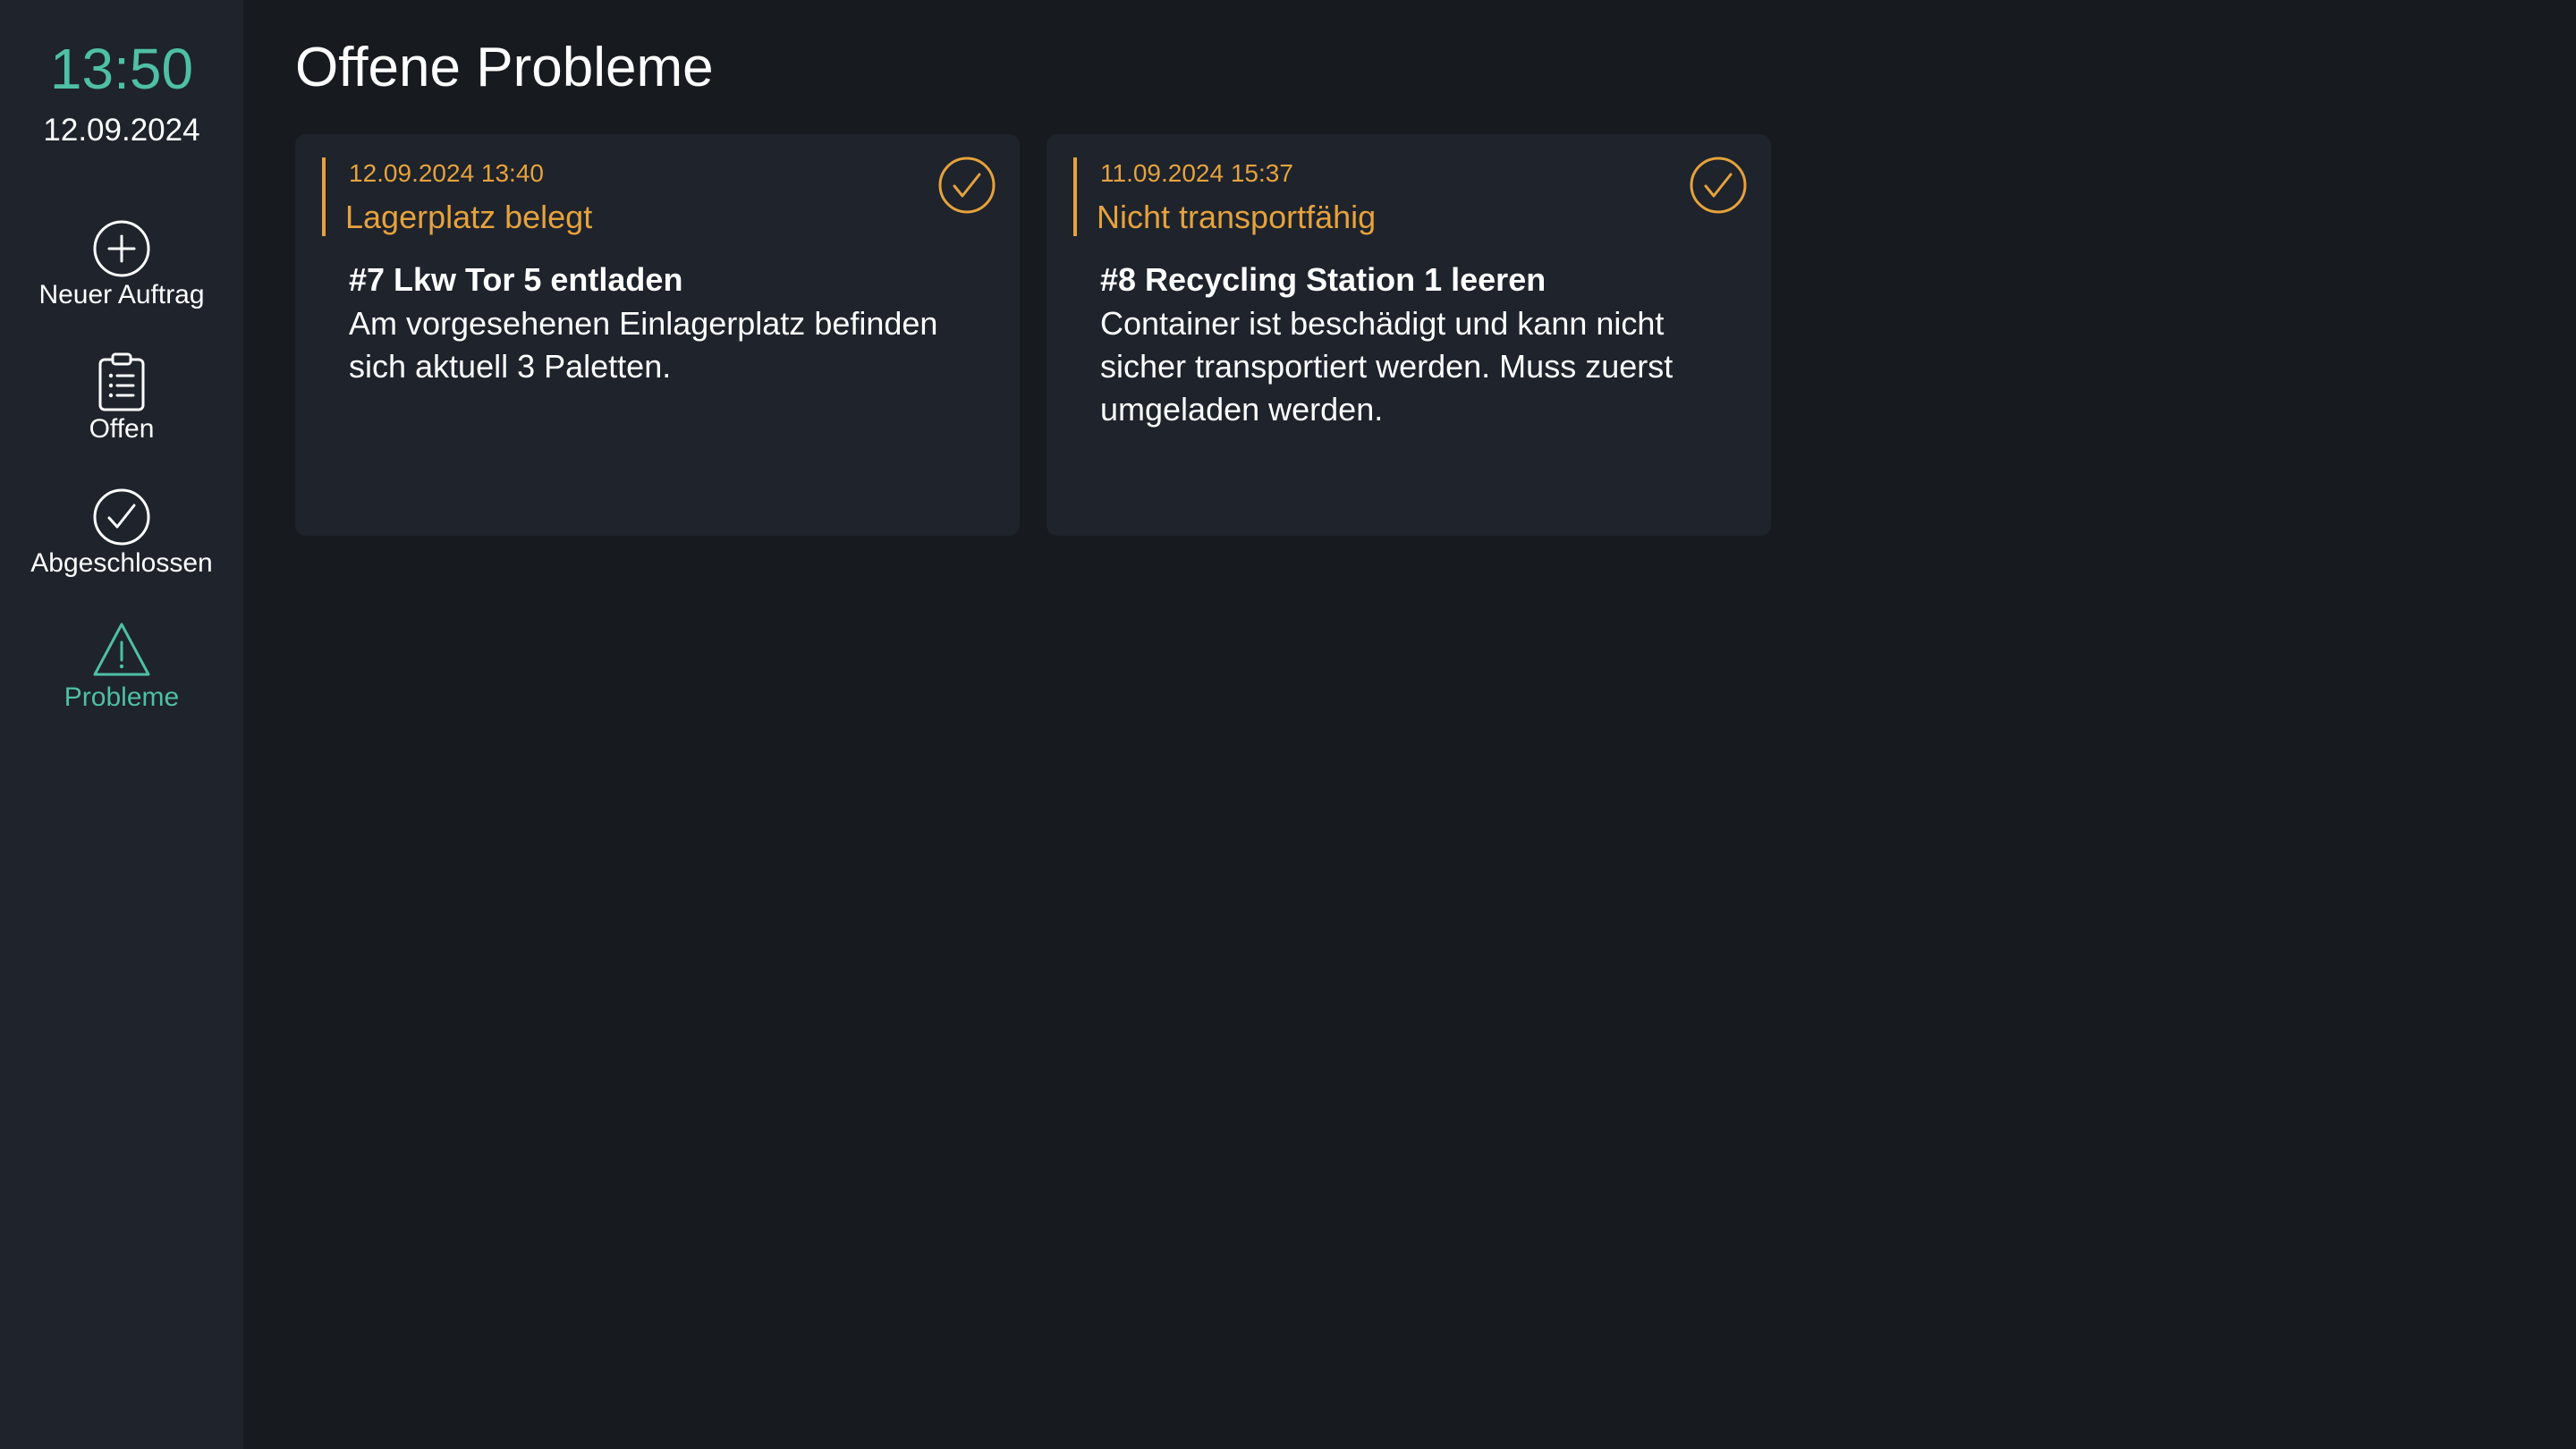 The width and height of the screenshot is (2576, 1449). I want to click on problem-timestamp: 11.09.2024 15:37, so click(1196, 173).